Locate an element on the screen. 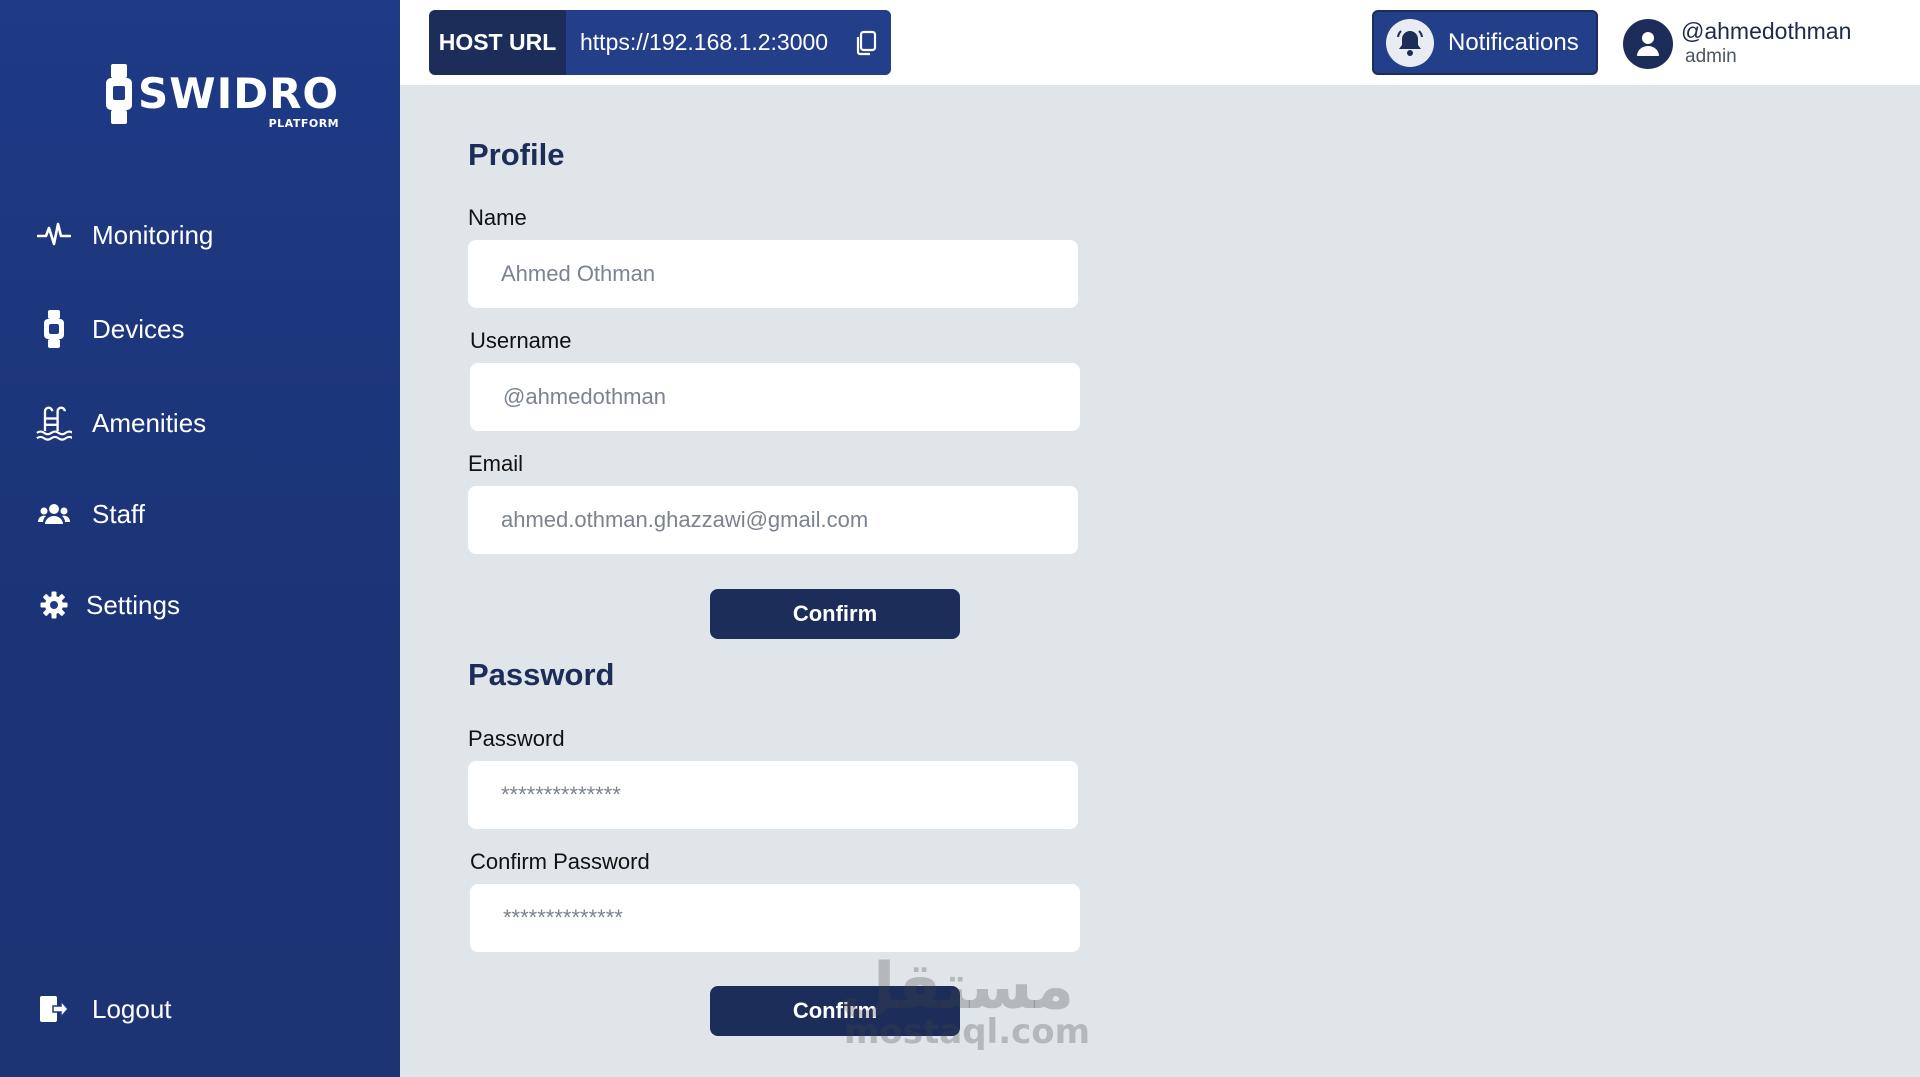 The width and height of the screenshot is (1920, 1077). avatar is located at coordinates (1648, 44).